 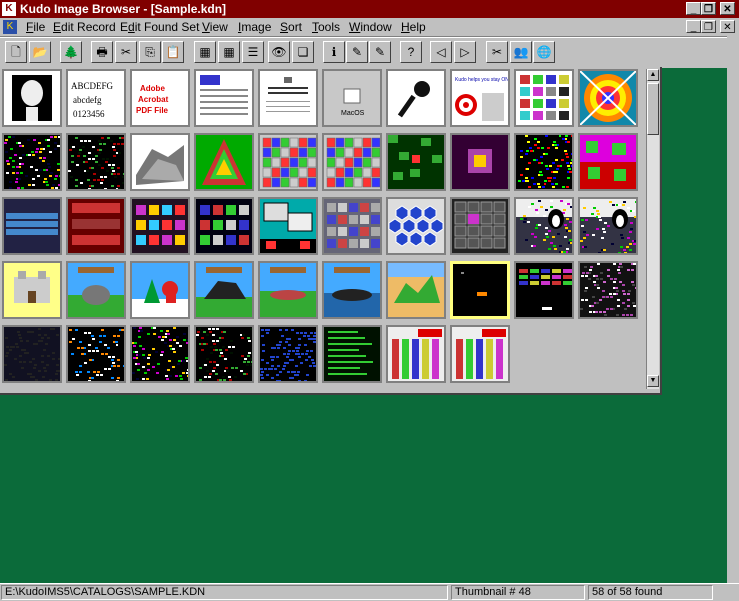 I want to click on scroll-up-icon: ▲, so click(x=653, y=75).